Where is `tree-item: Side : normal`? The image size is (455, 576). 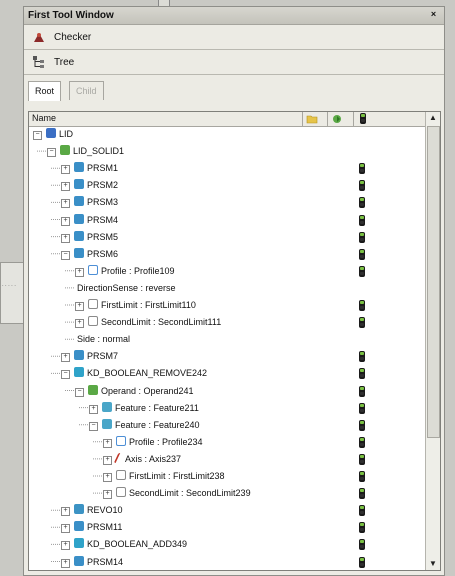 tree-item: Side : normal is located at coordinates (102, 339).